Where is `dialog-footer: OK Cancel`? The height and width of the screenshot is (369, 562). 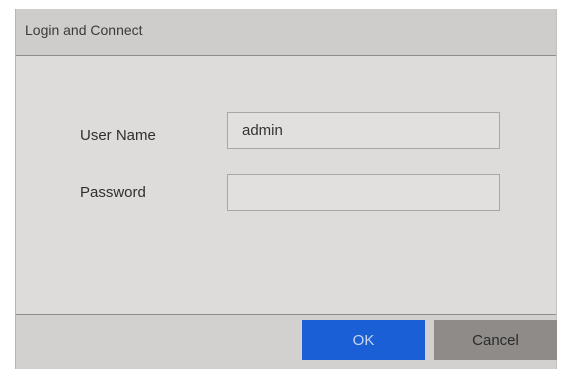
dialog-footer: OK Cancel is located at coordinates (286, 341).